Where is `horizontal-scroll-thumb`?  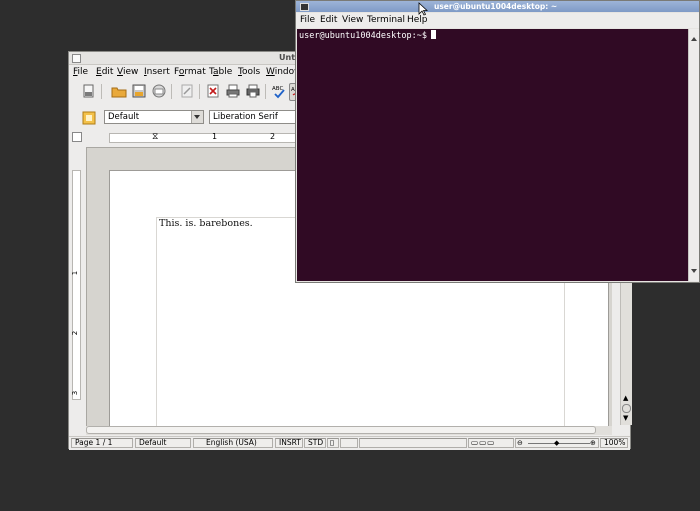
horizontal-scroll-thumb is located at coordinates (341, 430).